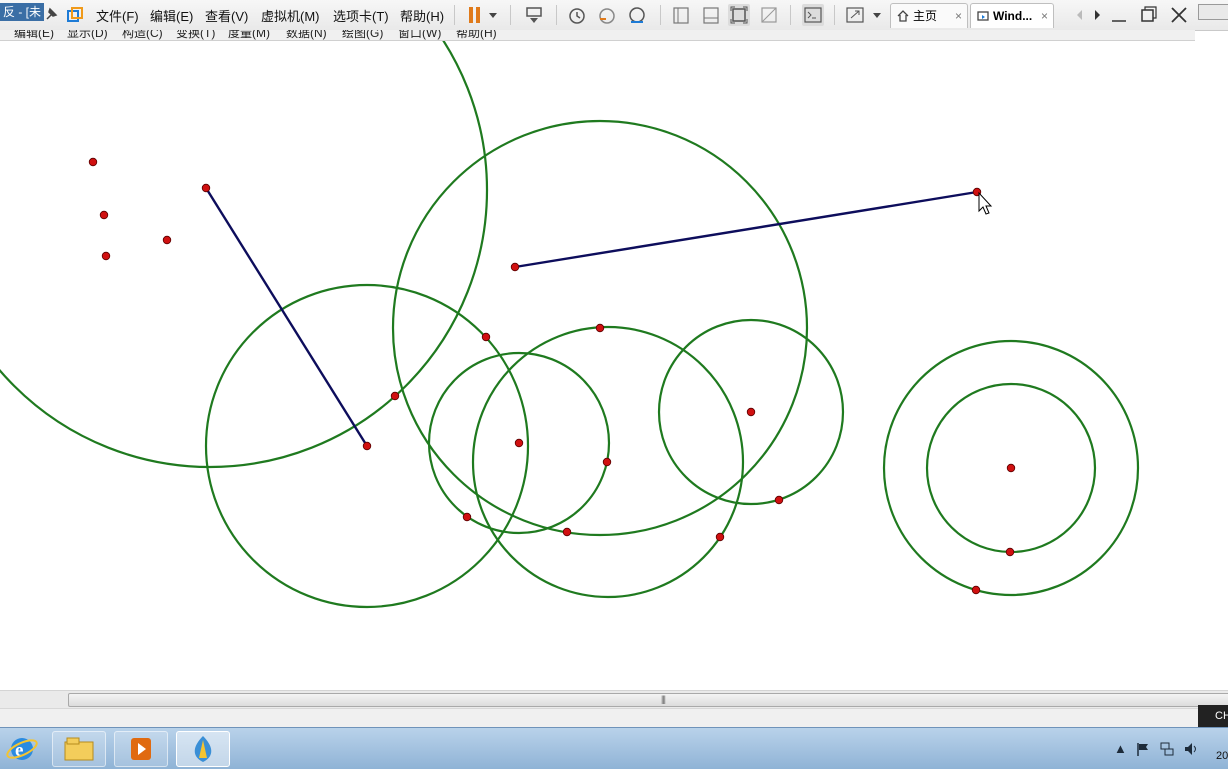 The image size is (1228, 770). I want to click on side-panel-edge, so click(1213, 12).